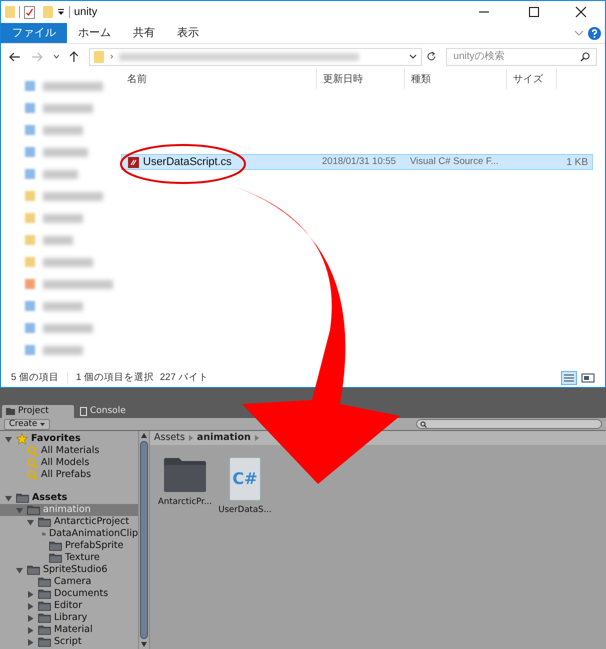 The height and width of the screenshot is (649, 606). What do you see at coordinates (588, 378) in the screenshot?
I see `thumbnail-view-icon` at bounding box center [588, 378].